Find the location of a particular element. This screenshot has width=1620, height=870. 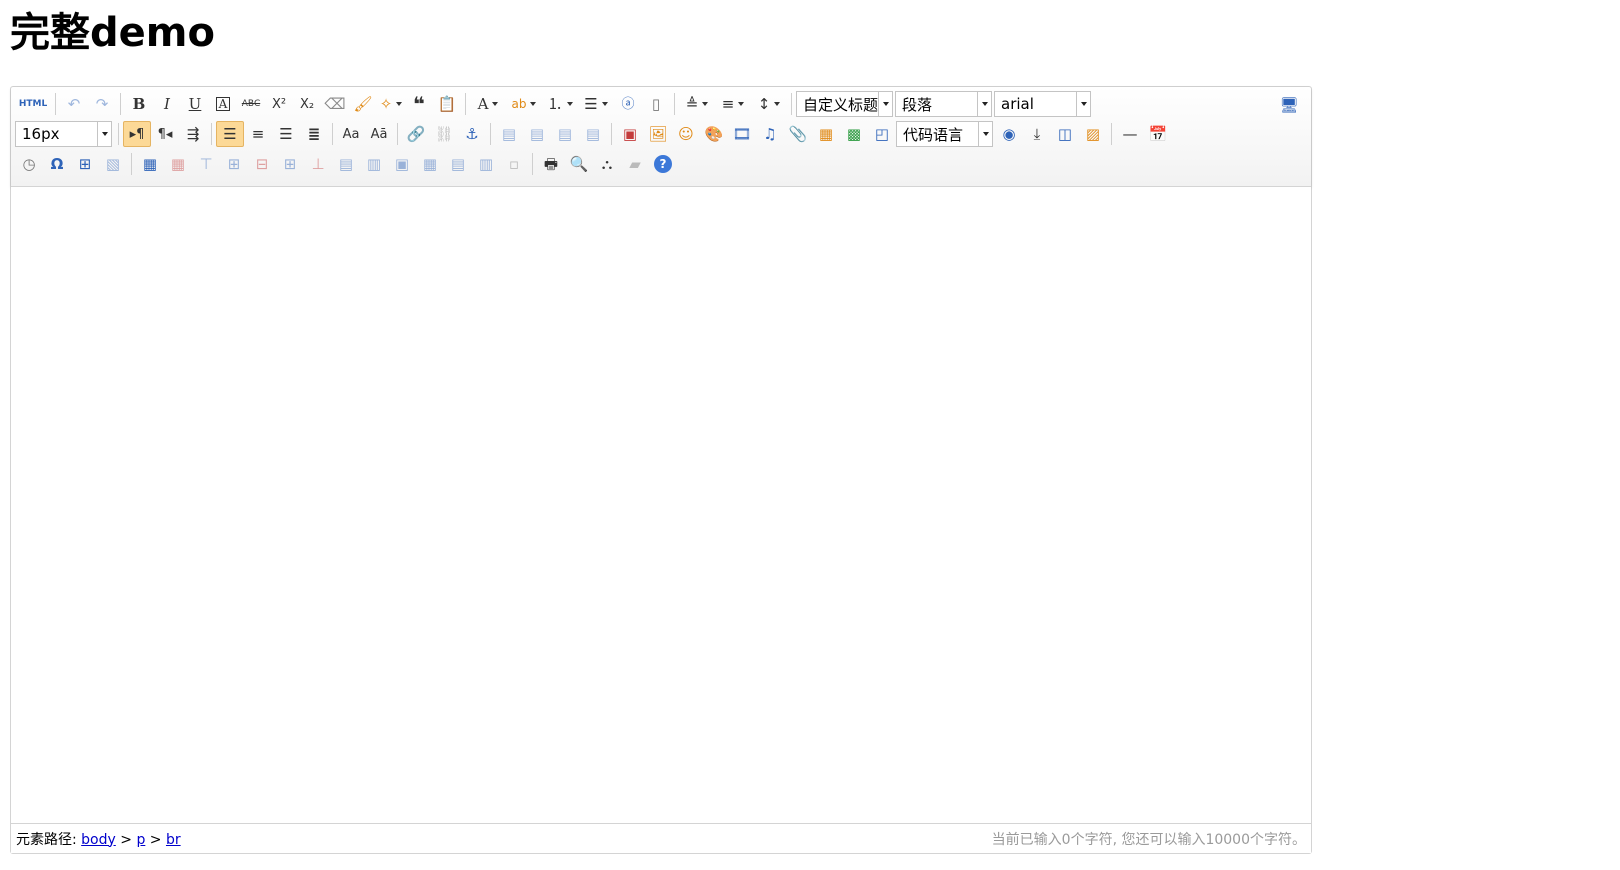

split-to-rows-icon: ▤ is located at coordinates (458, 164).